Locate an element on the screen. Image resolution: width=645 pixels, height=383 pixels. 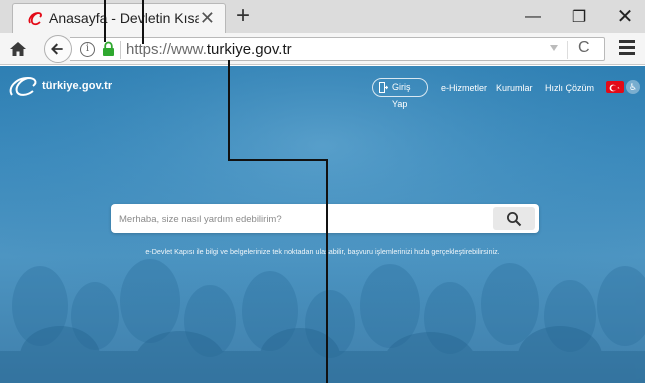
nav-link-hizli-cozum: Hızlı Çözüm is located at coordinates (569, 88).